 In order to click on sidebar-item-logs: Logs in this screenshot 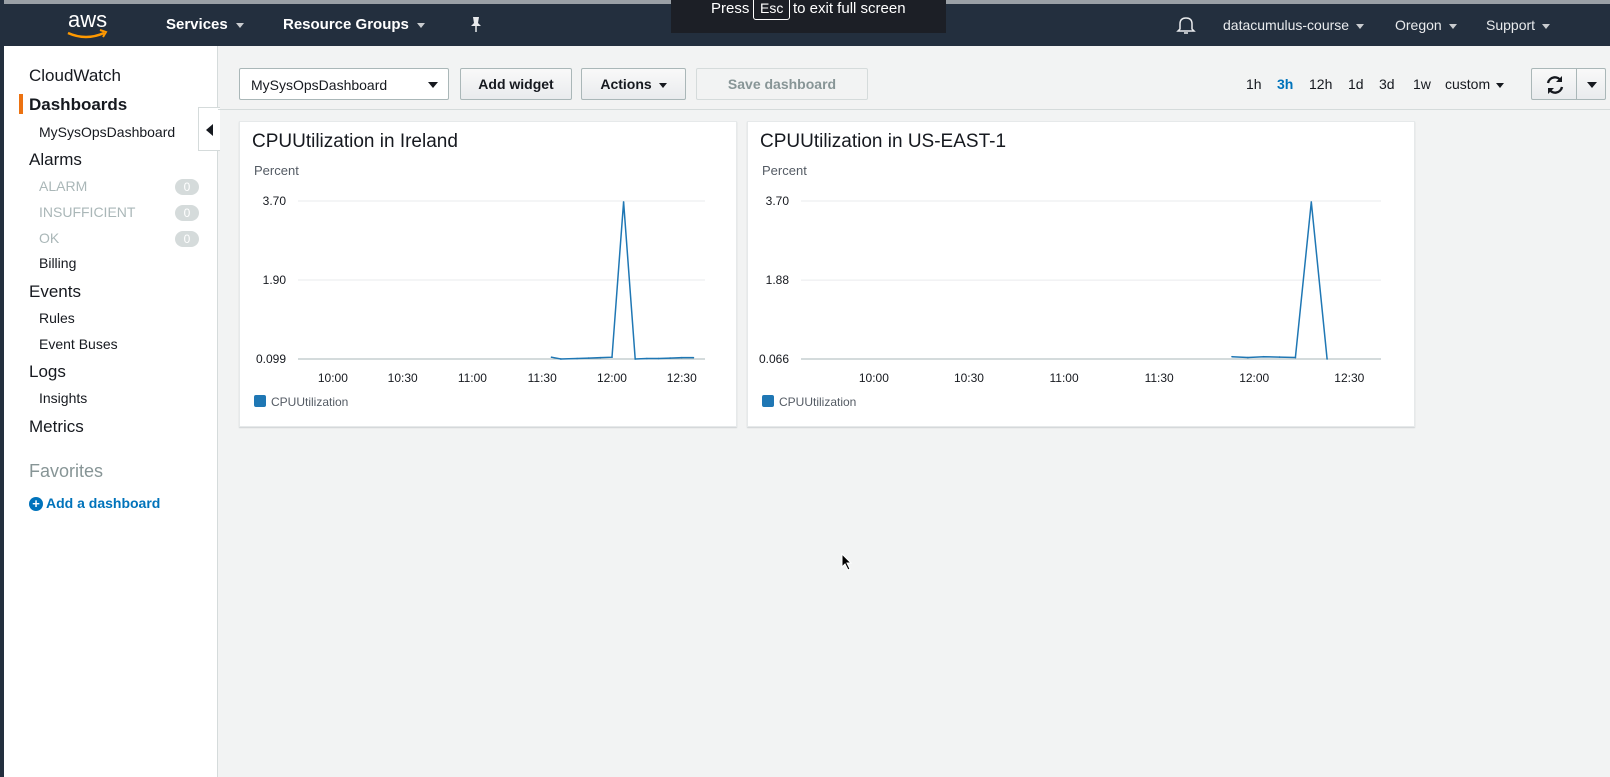, I will do `click(47, 372)`.